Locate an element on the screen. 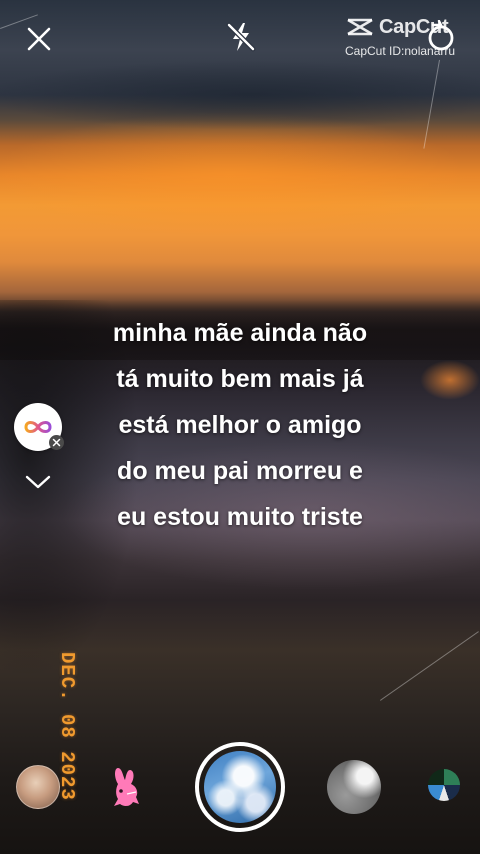 Image resolution: width=480 pixels, height=854 pixels. orange-light is located at coordinates (450, 380).